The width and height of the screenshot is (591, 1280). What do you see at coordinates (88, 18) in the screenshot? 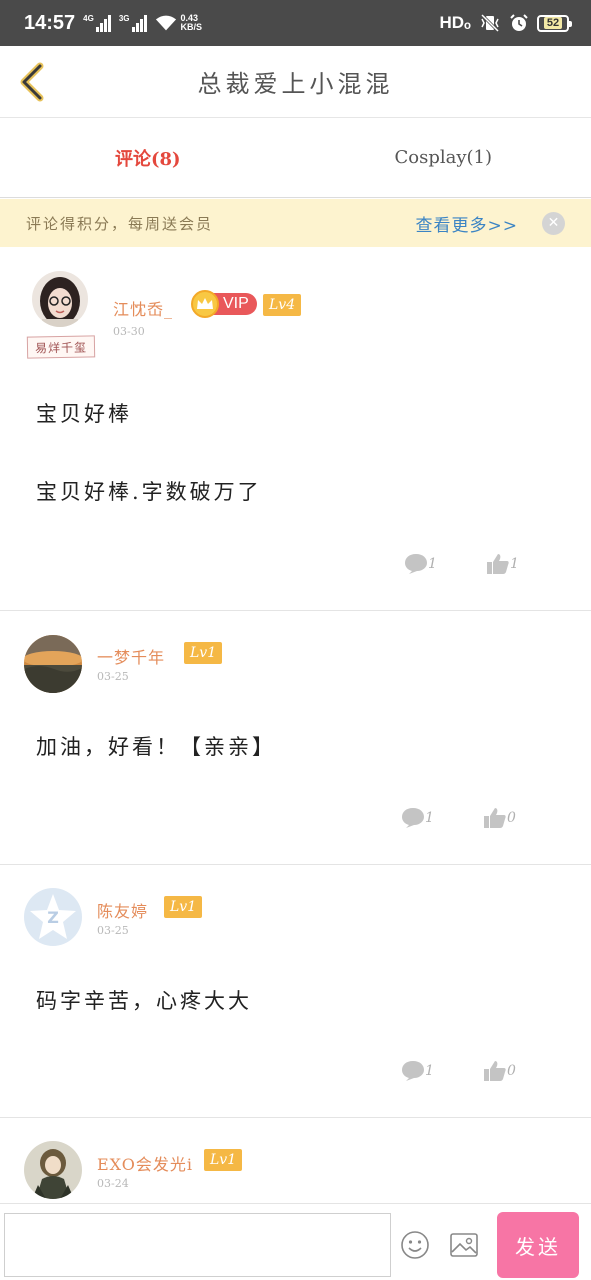
I see `signal-4g-label: 4G` at bounding box center [88, 18].